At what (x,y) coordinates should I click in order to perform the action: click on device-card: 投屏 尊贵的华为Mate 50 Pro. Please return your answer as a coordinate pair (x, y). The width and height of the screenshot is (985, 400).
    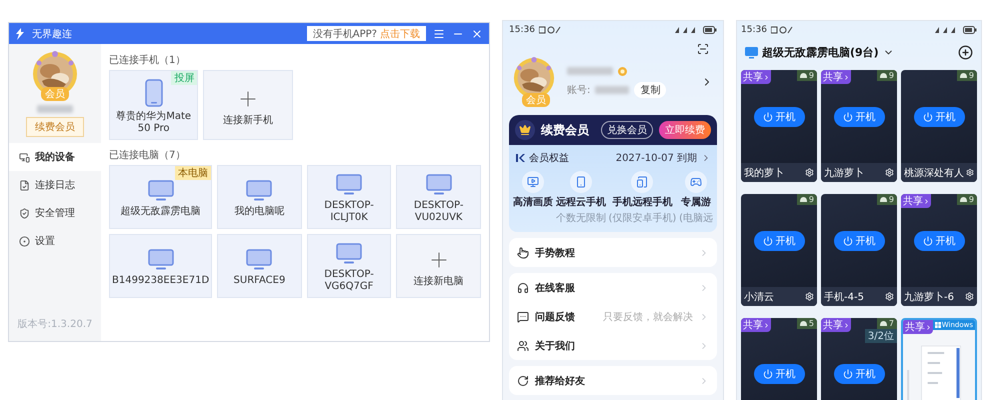
    Looking at the image, I should click on (153, 105).